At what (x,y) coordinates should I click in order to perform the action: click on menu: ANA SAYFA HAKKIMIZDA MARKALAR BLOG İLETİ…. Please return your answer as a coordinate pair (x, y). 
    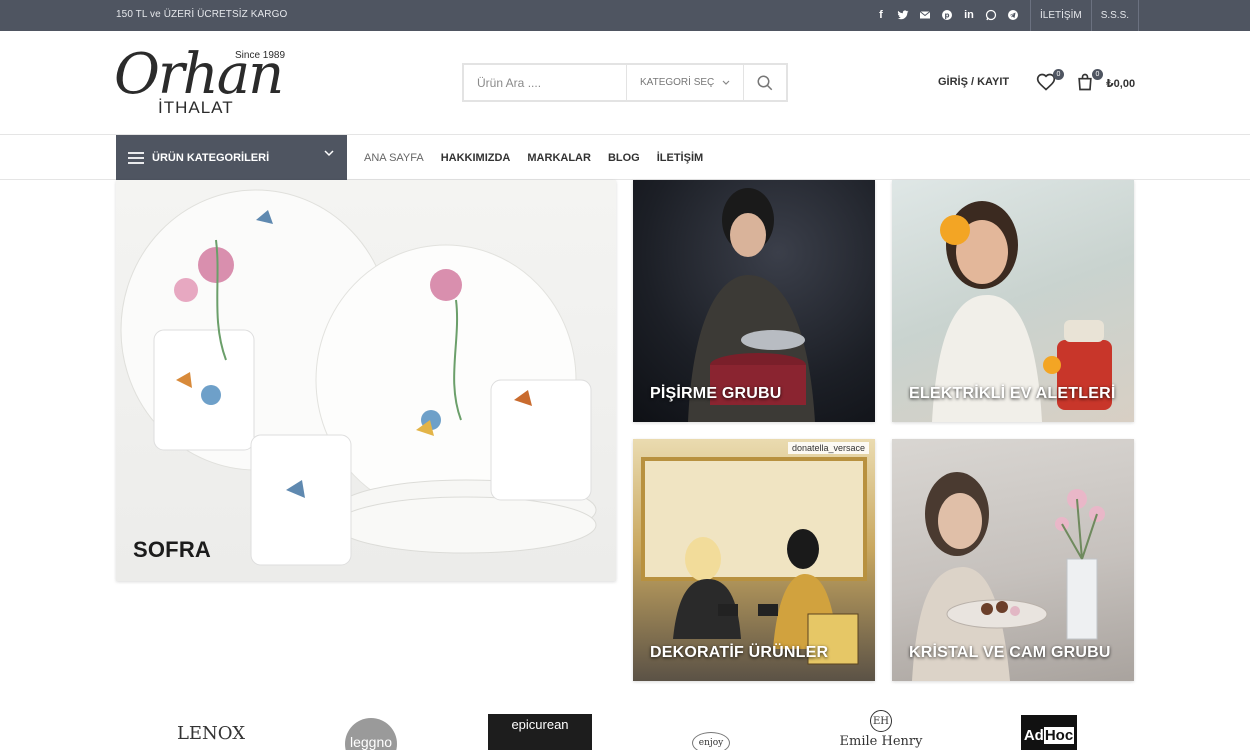
    Looking at the image, I should click on (533, 157).